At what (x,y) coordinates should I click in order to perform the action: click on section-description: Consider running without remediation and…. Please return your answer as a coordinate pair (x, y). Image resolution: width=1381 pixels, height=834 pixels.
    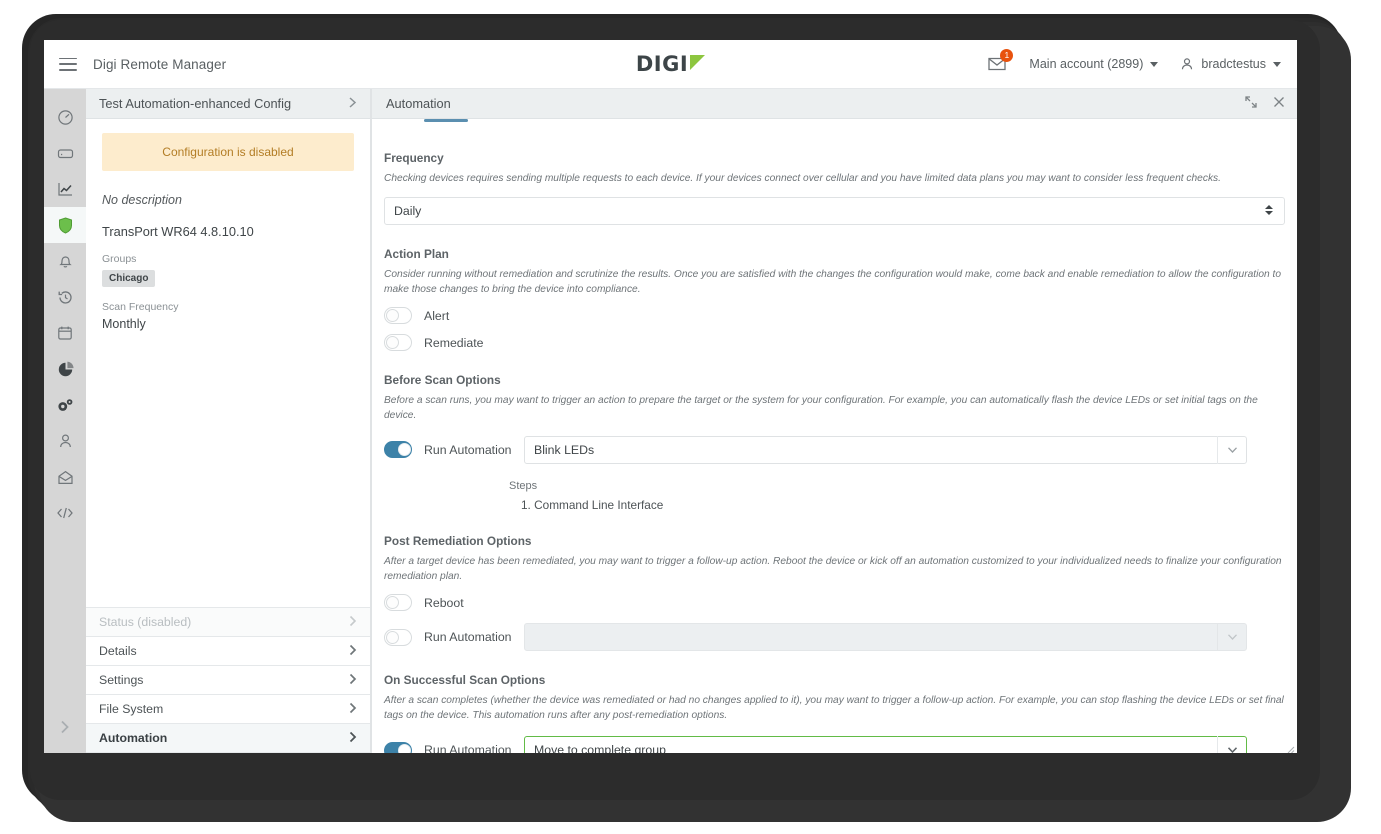
    Looking at the image, I should click on (833, 281).